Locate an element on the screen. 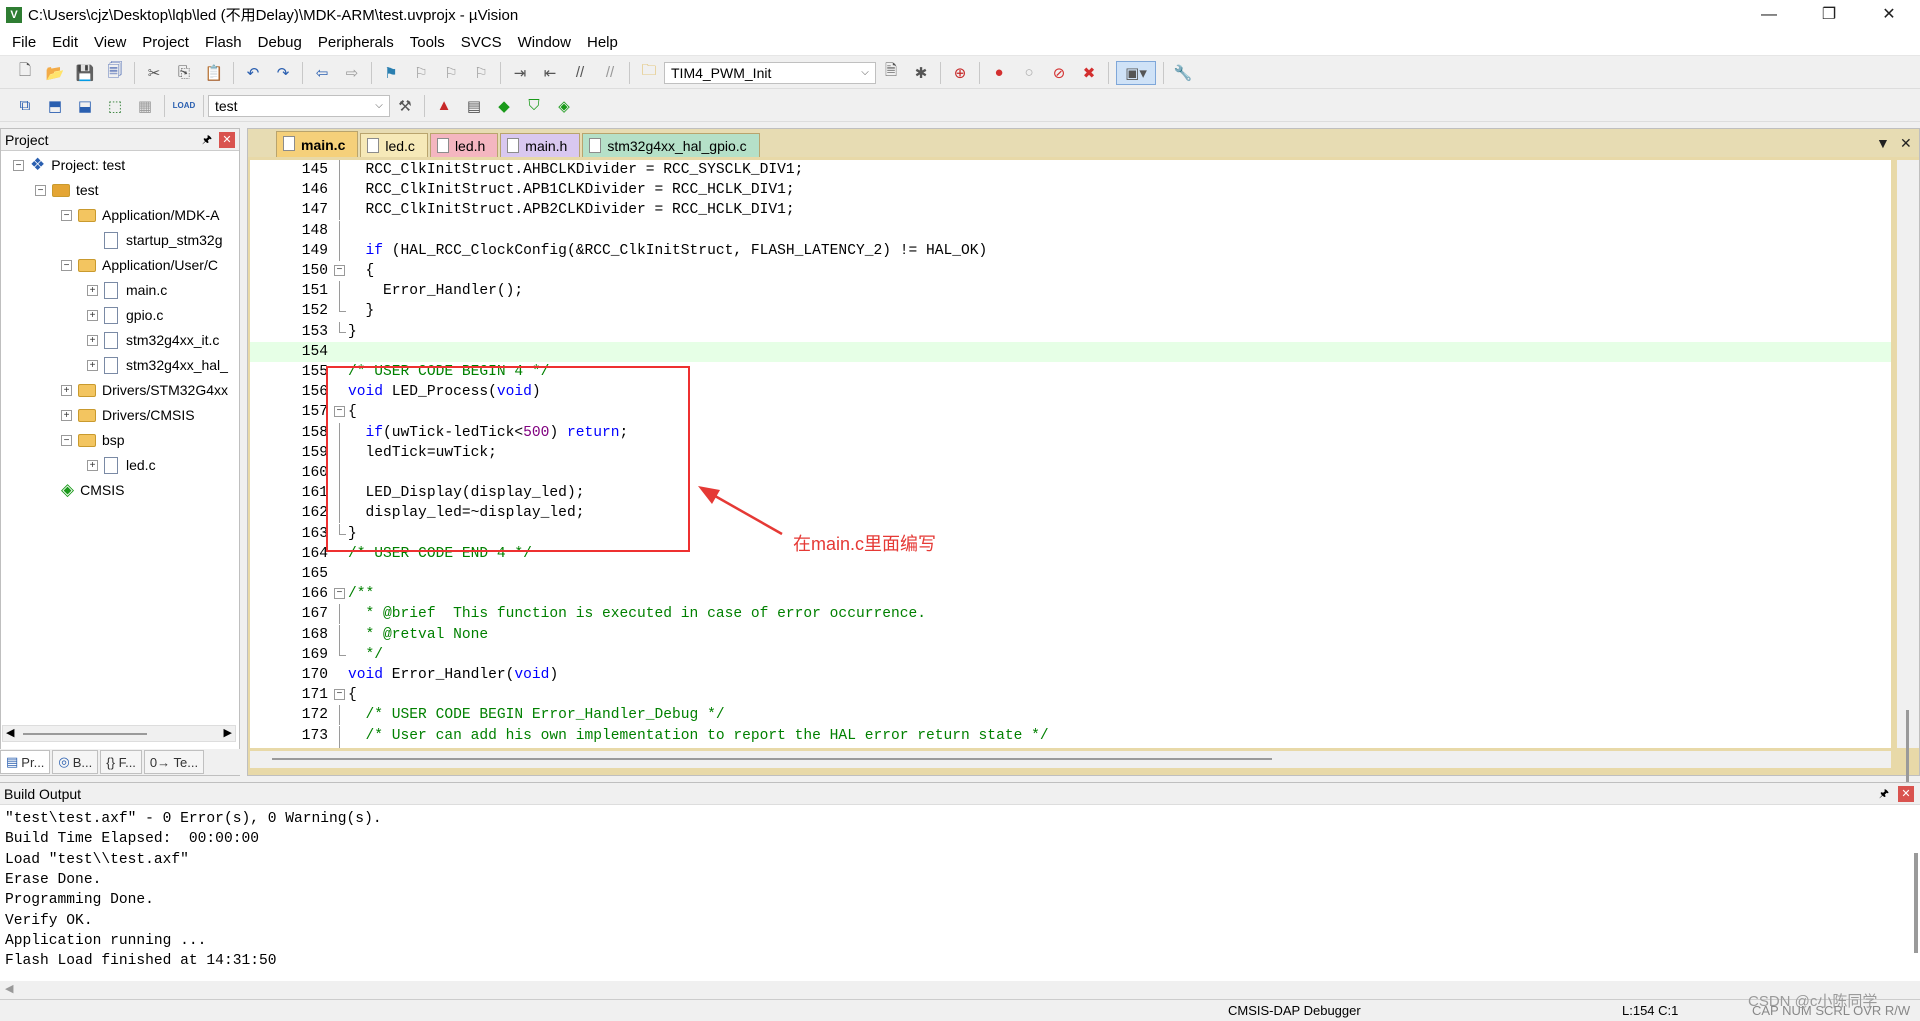 Image resolution: width=1920 pixels, height=1021 pixels. batch-build-icon: ⬚ is located at coordinates (115, 106).